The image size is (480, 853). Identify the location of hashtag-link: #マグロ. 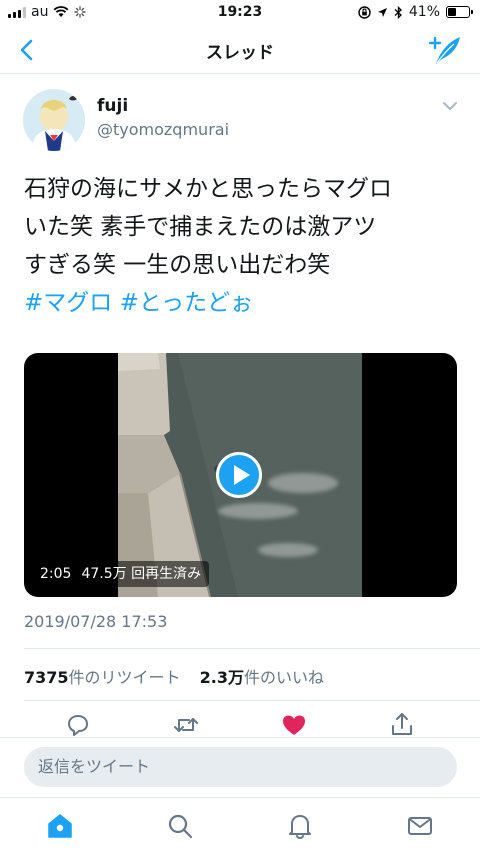
(68, 303).